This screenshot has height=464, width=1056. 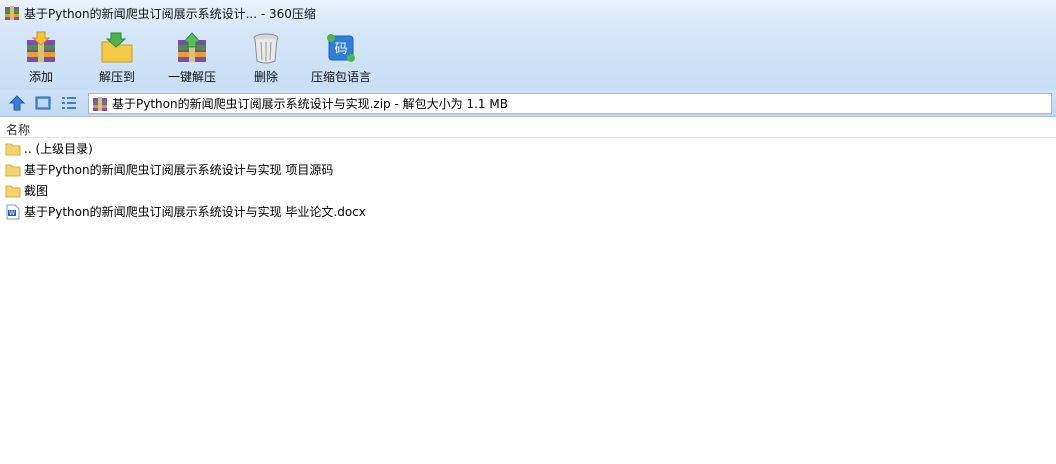 I want to click on file-name: 基于Python的新闻爬虫订阅展示系统设计与实现 项目源码, so click(x=179, y=170).